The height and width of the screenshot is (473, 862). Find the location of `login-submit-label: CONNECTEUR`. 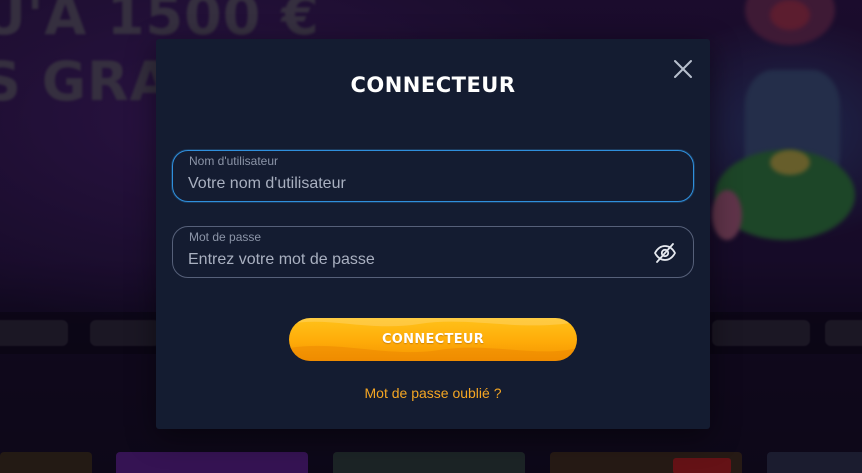

login-submit-label: CONNECTEUR is located at coordinates (433, 339).